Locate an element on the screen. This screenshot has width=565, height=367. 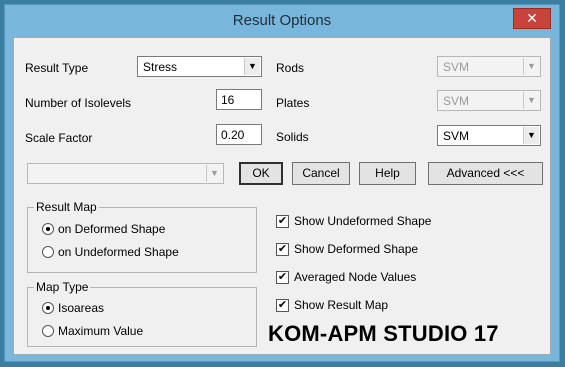
averaged-node-values-checkbox: ✔ is located at coordinates (282, 277).